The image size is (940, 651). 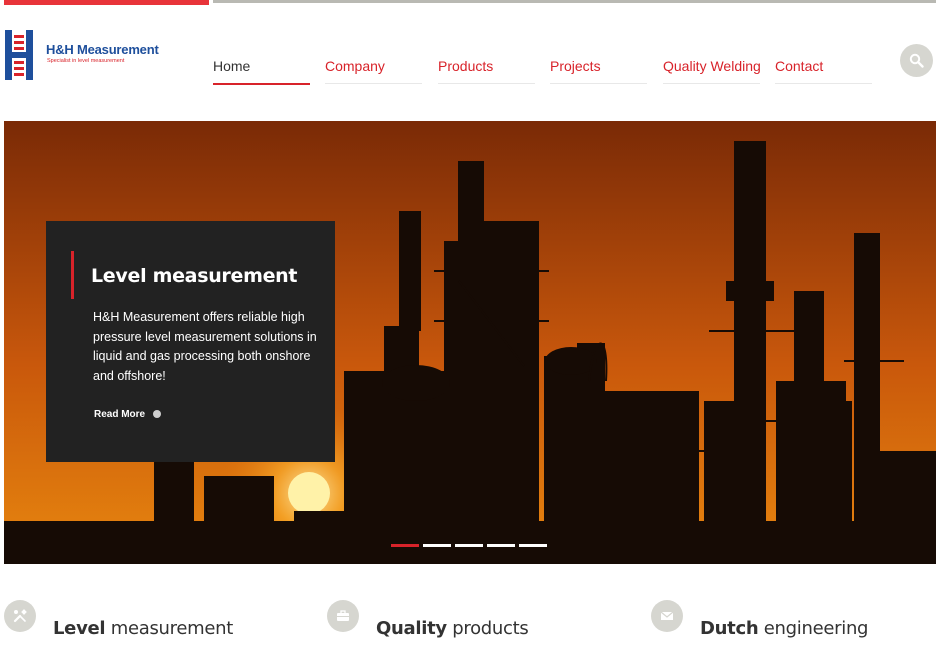 I want to click on envelope-icon, so click(x=667, y=616).